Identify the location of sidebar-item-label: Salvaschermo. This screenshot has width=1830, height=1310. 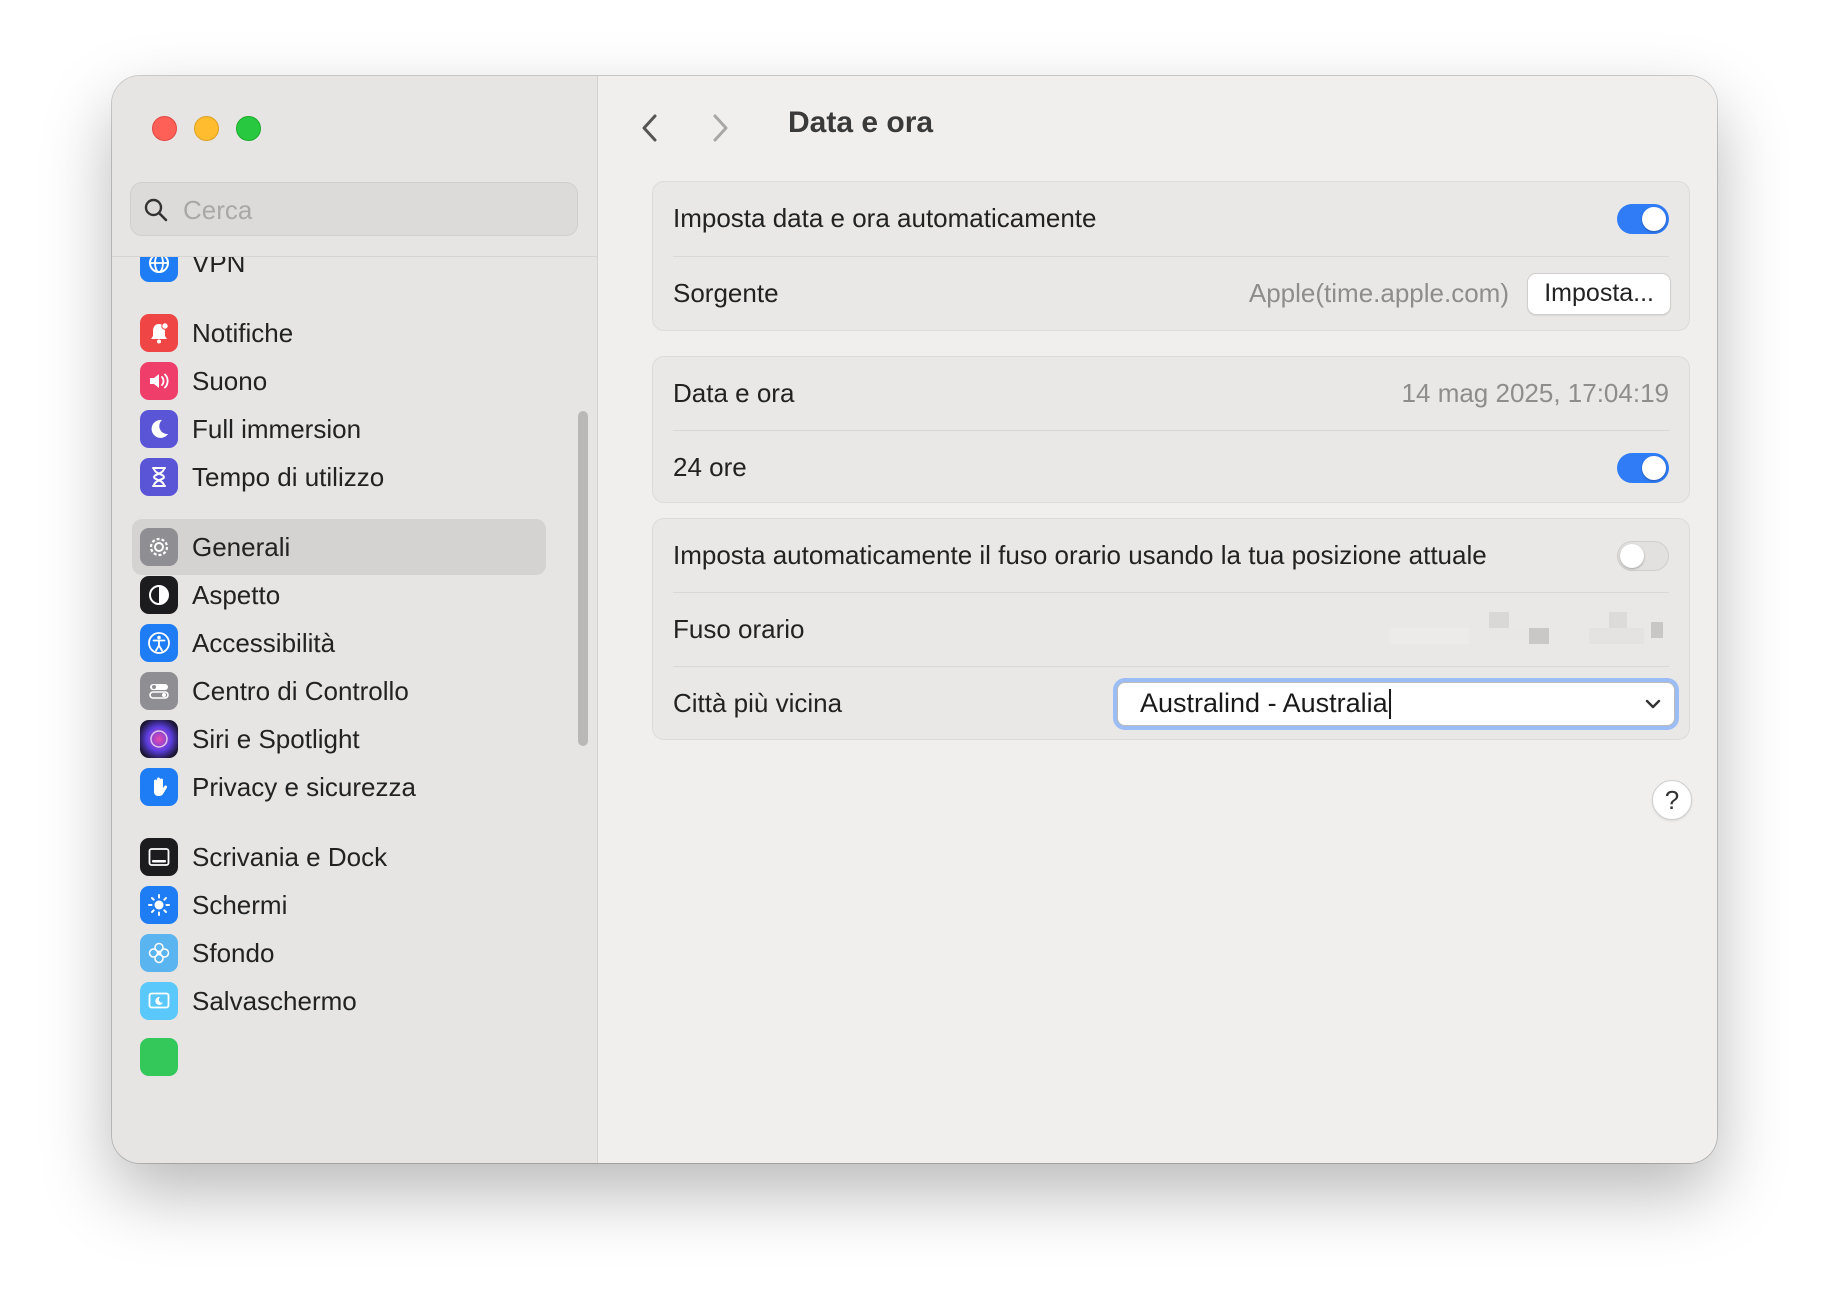
(274, 1000).